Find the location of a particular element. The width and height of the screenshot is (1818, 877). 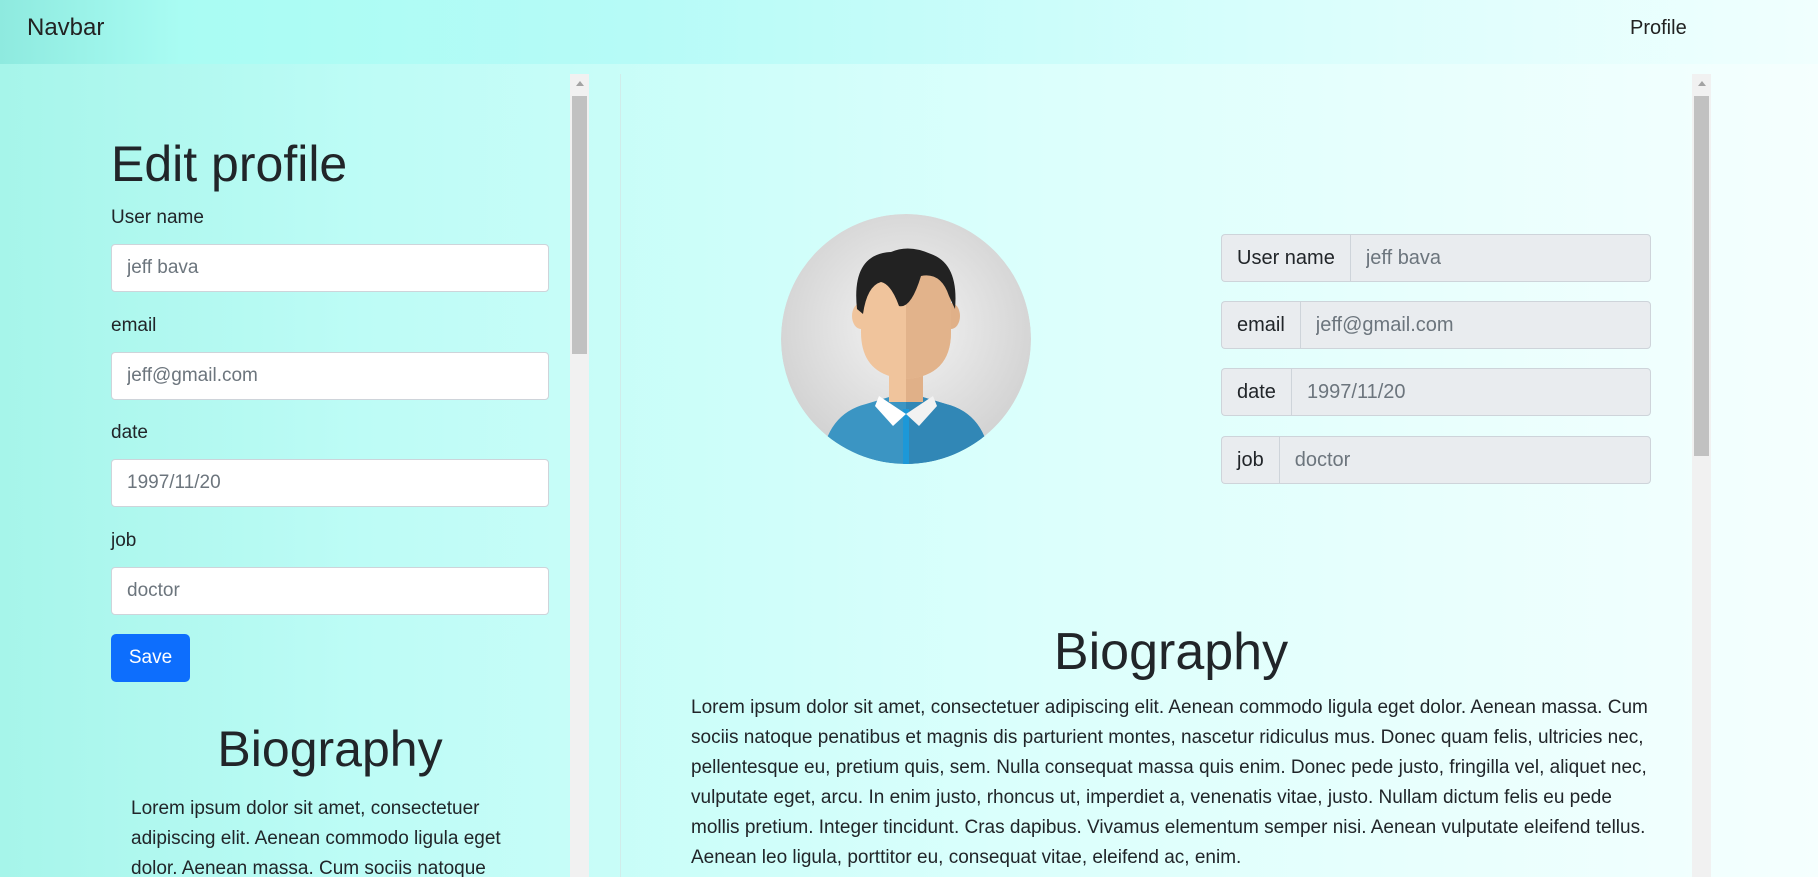

profile-username-input is located at coordinates (1500, 258).